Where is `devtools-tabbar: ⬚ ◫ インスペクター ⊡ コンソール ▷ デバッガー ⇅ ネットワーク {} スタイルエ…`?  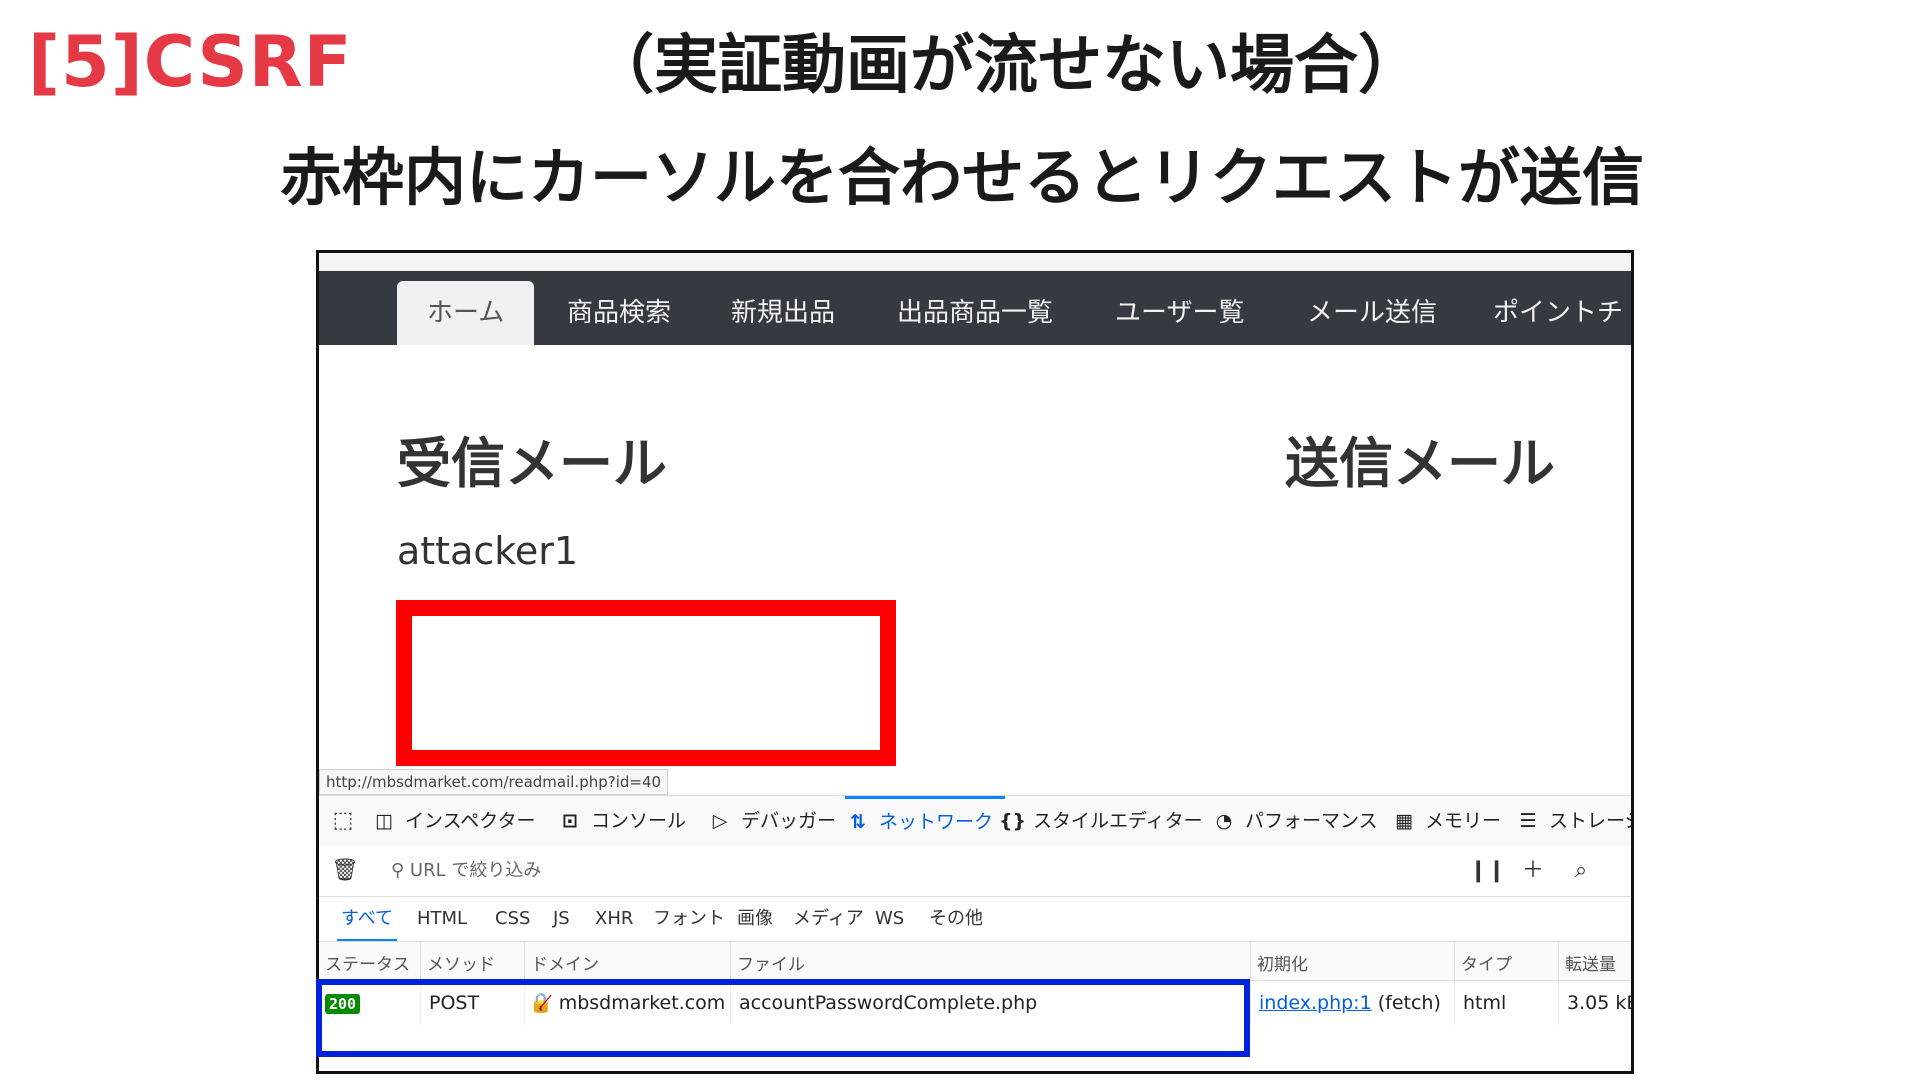
devtools-tabbar: ⬚ ◫ インスペクター ⊡ コンソール ▷ デバッガー ⇅ ネットワーク {} スタイルエ… is located at coordinates (975, 821).